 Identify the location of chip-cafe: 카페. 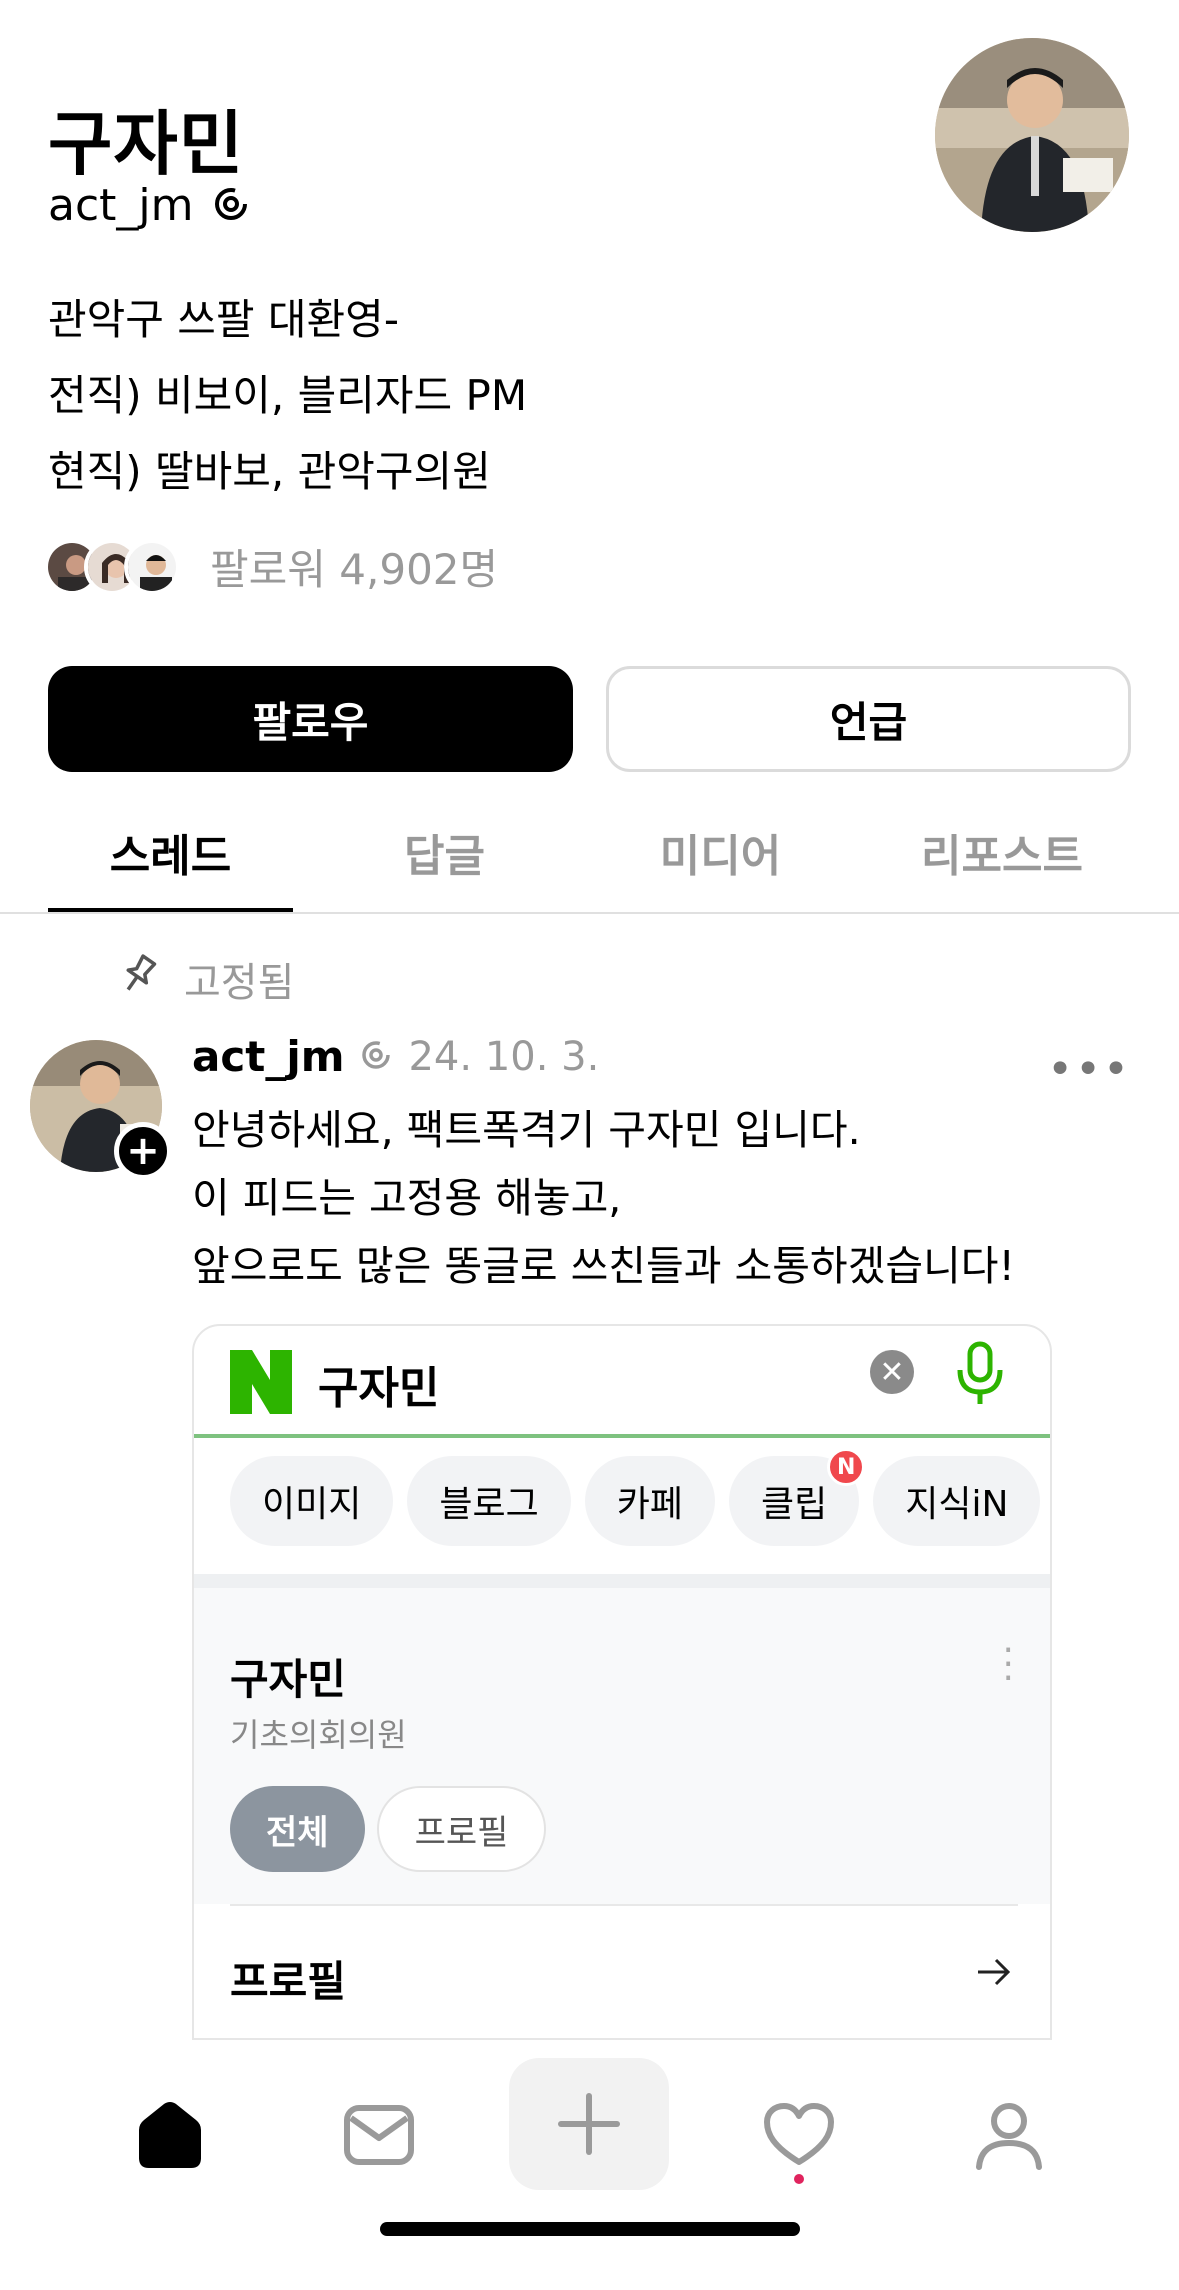
(649, 1501).